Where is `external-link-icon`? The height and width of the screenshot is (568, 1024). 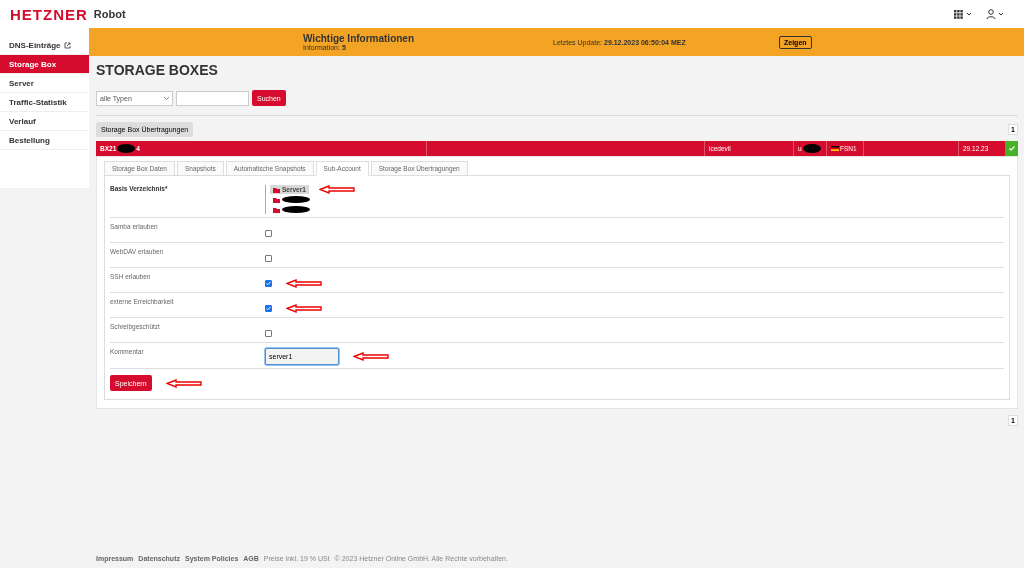 external-link-icon is located at coordinates (67, 45).